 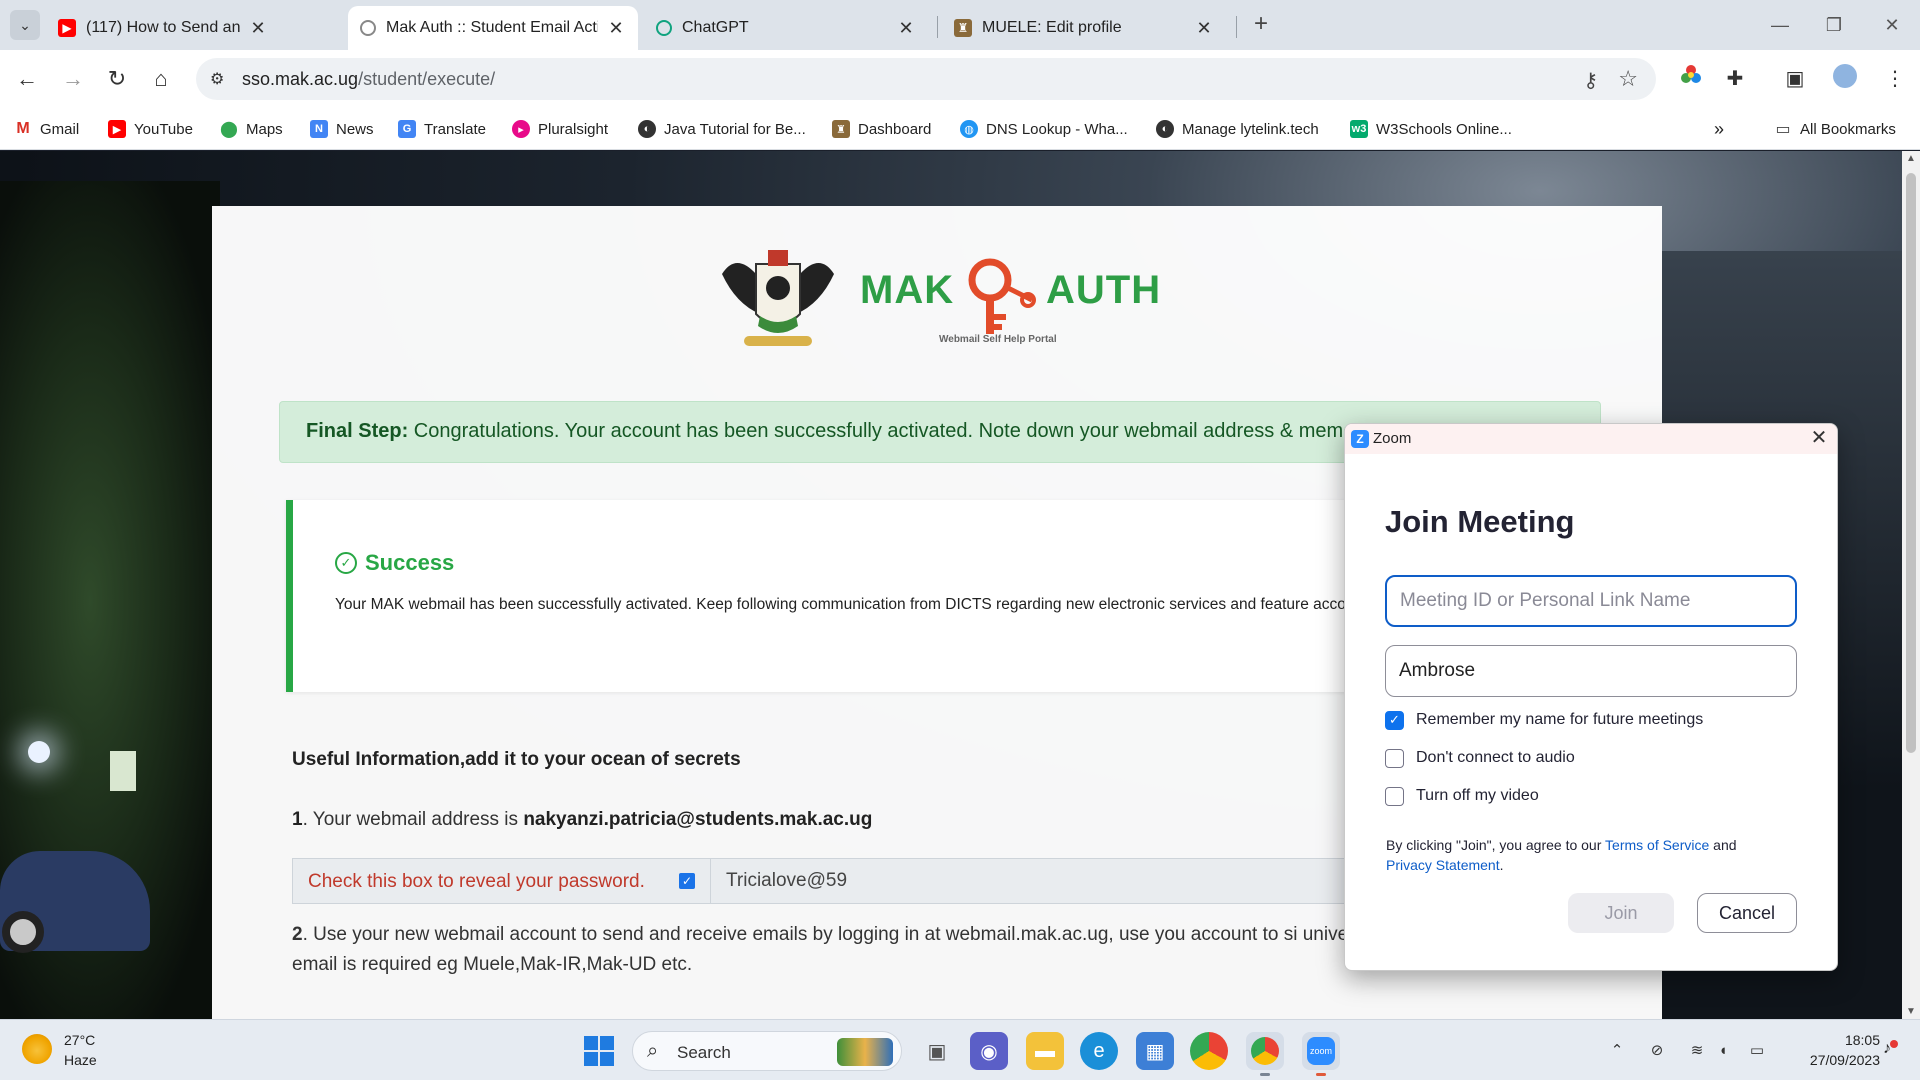 What do you see at coordinates (1691, 74) in the screenshot?
I see `color-wheel-icon` at bounding box center [1691, 74].